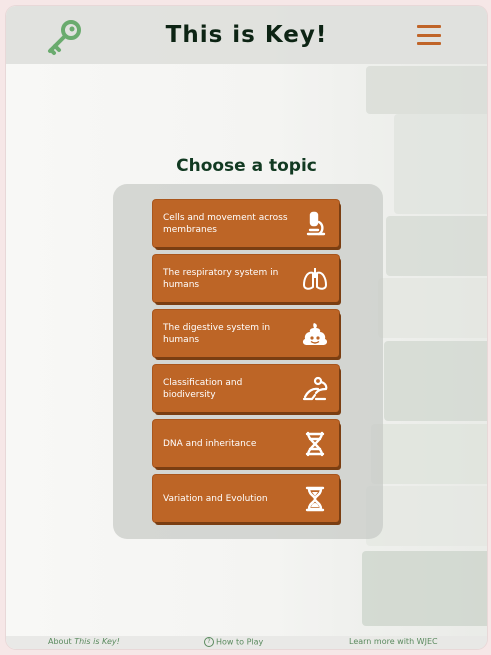 The width and height of the screenshot is (491, 655). Describe the element at coordinates (84, 641) in the screenshot. I see `about-link: About This is Key!` at that location.